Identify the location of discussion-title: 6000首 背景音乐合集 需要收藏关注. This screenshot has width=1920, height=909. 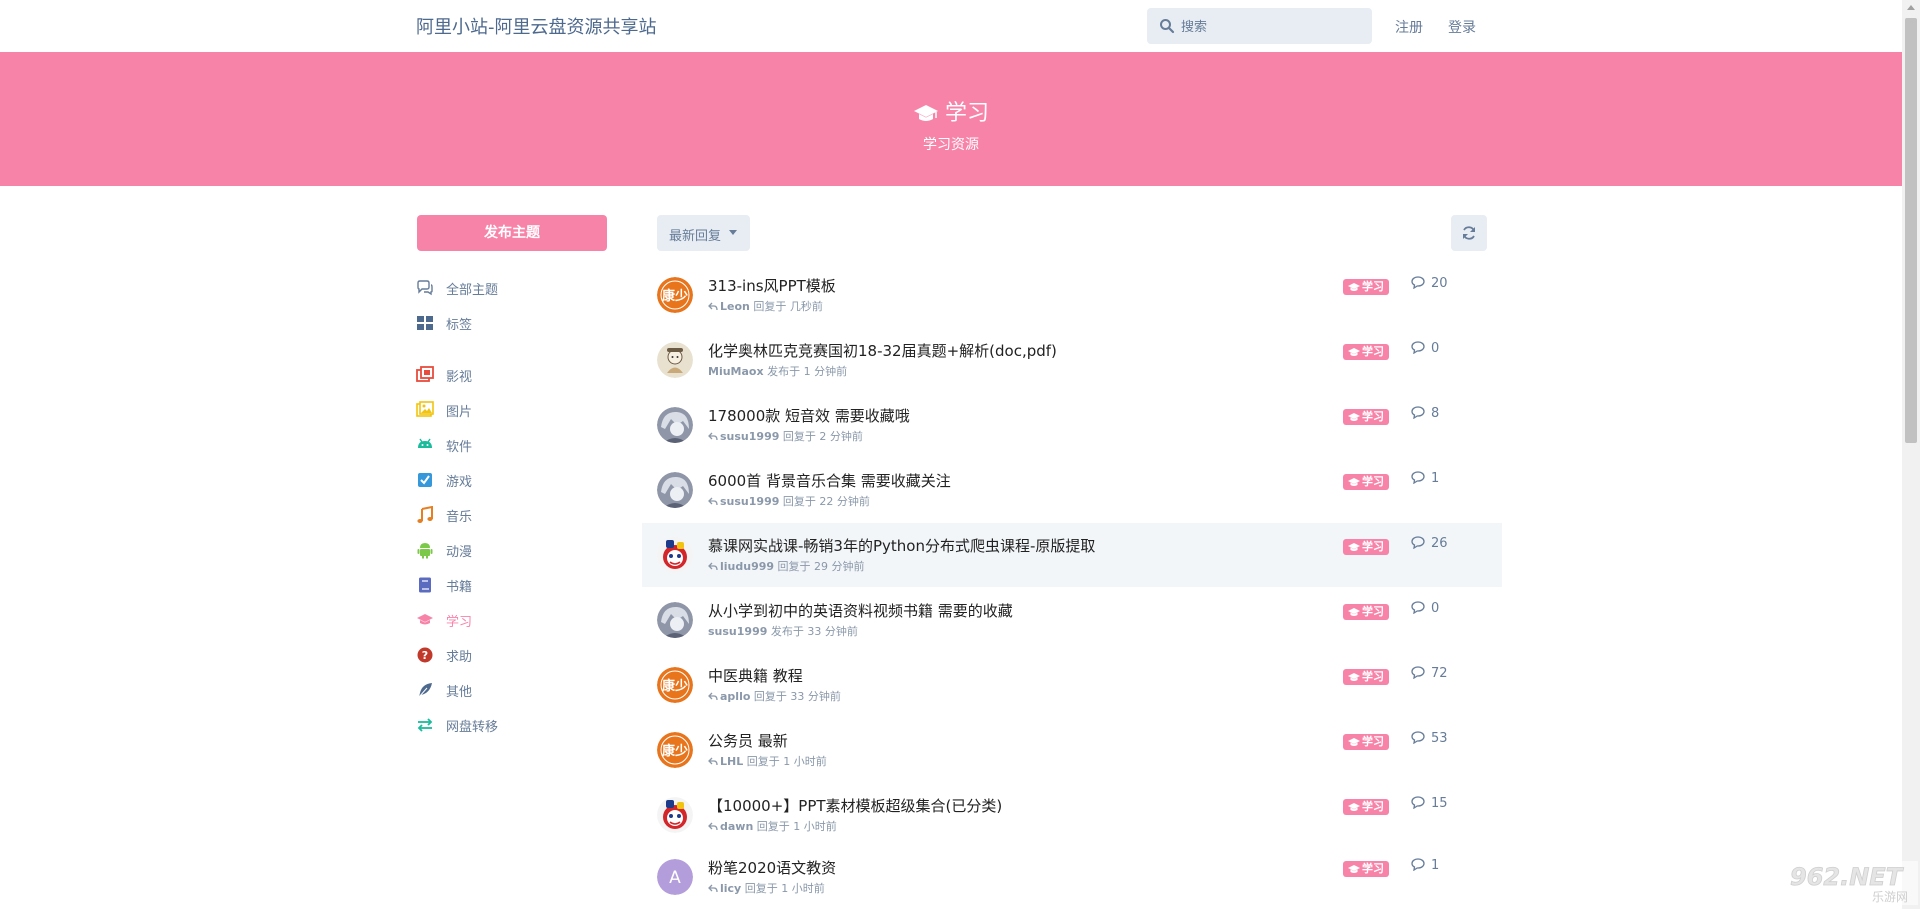
(829, 480).